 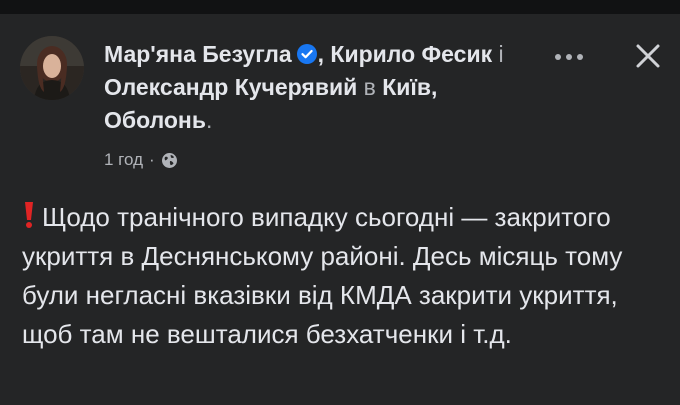 I want to click on close-button, so click(x=648, y=58).